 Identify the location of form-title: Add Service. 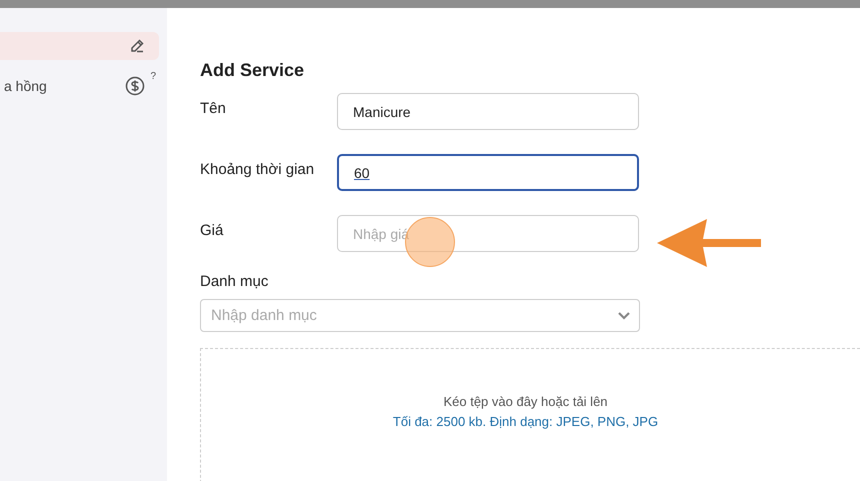
(253, 70).